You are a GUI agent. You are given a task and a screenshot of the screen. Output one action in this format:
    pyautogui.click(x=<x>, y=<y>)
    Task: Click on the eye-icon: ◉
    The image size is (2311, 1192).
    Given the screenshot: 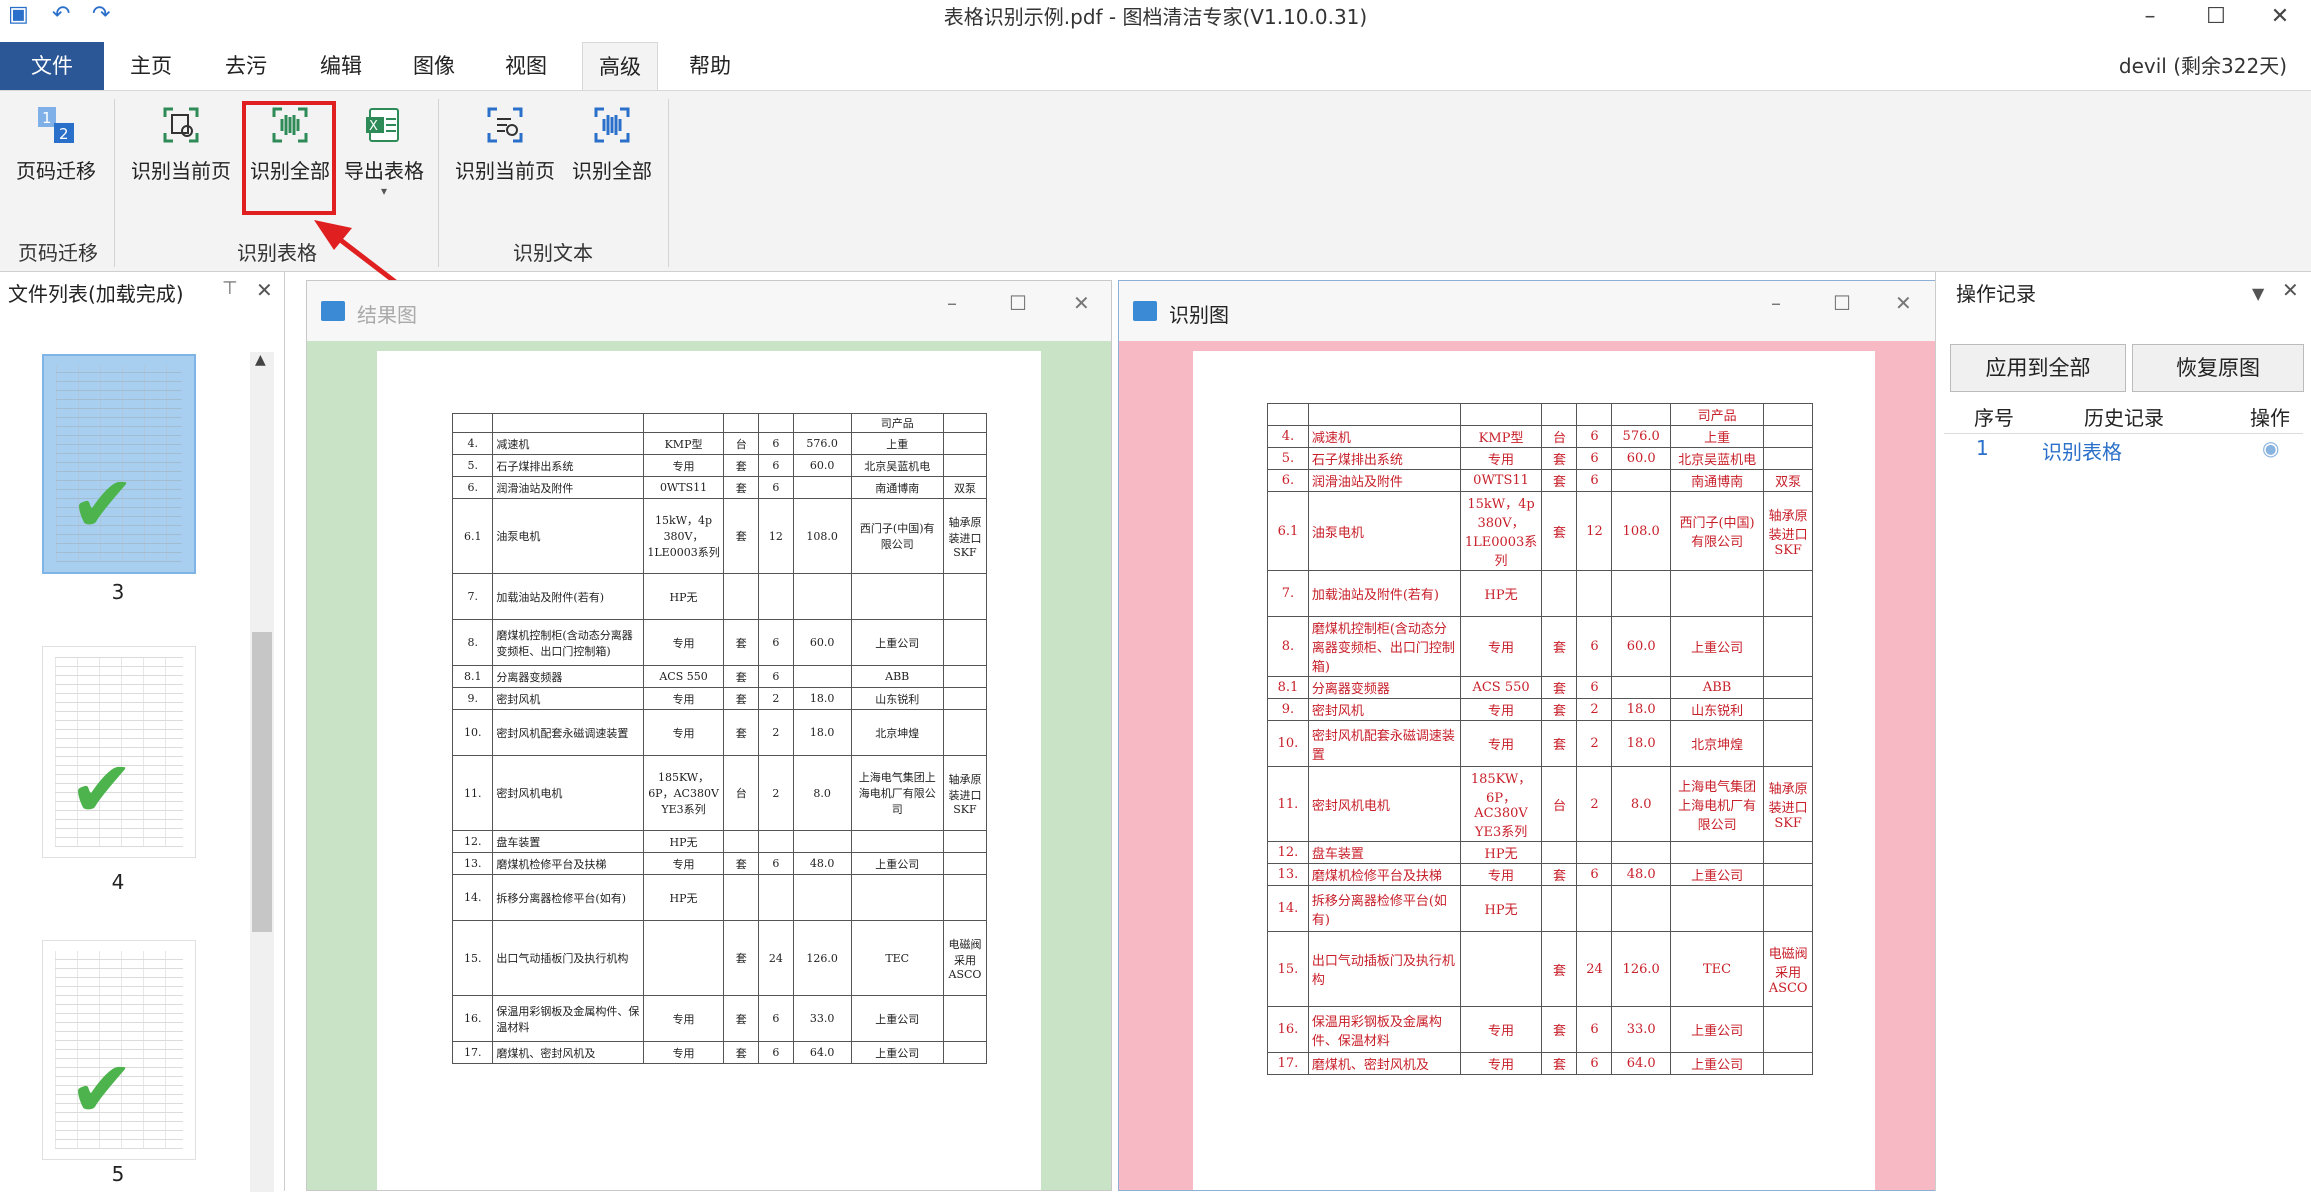 What is the action you would take?
    pyautogui.click(x=2270, y=448)
    